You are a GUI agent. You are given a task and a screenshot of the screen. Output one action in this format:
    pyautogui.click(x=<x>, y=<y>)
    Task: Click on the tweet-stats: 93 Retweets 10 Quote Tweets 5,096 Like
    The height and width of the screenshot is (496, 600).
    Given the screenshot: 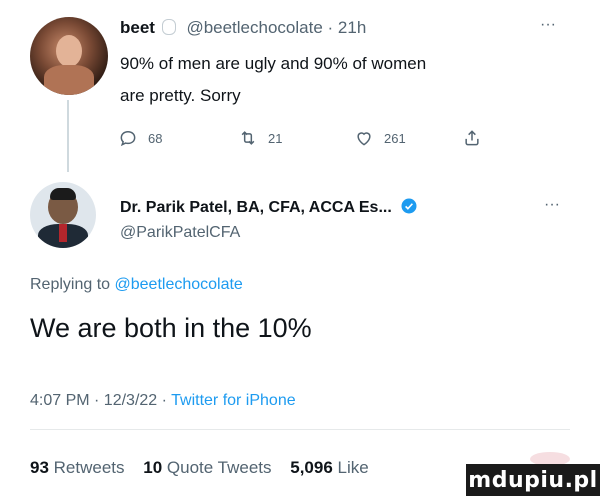 What is the action you would take?
    pyautogui.click(x=199, y=468)
    